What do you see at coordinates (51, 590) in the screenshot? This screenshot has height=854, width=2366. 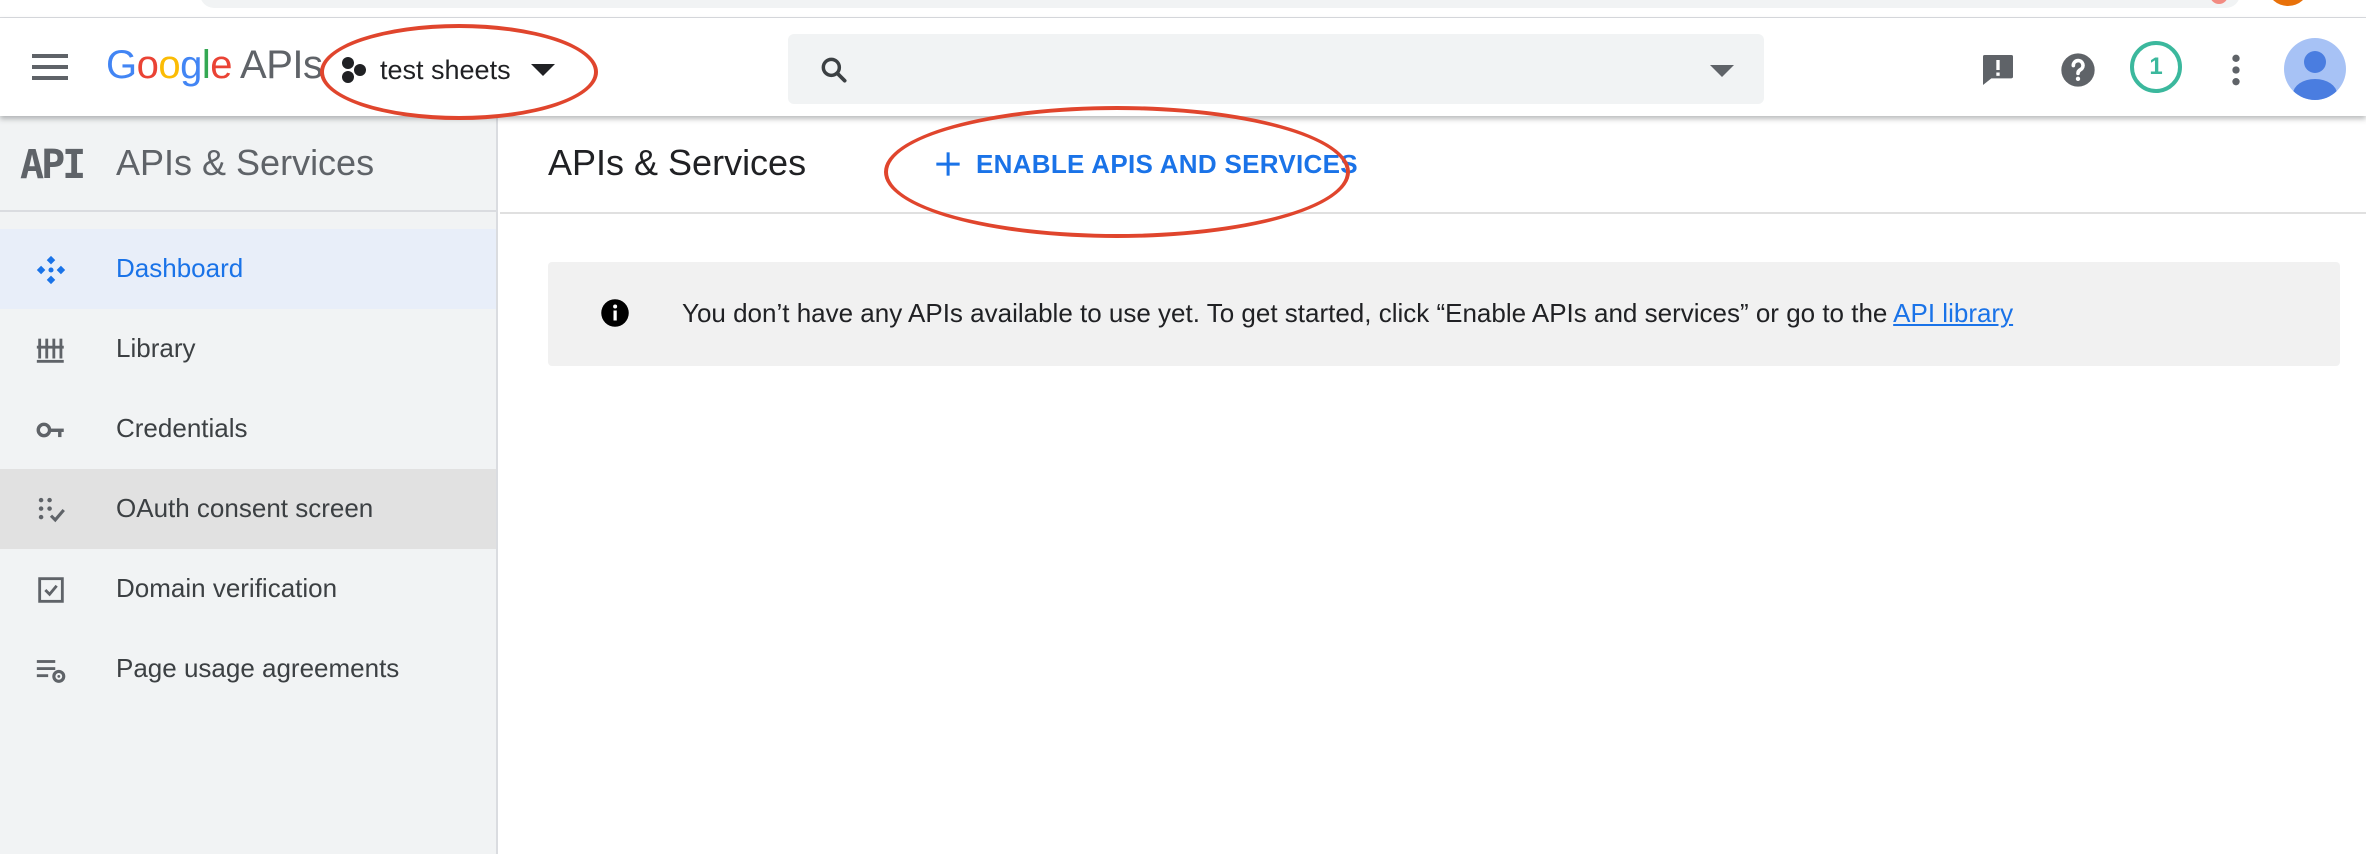 I see `checkbox-icon` at bounding box center [51, 590].